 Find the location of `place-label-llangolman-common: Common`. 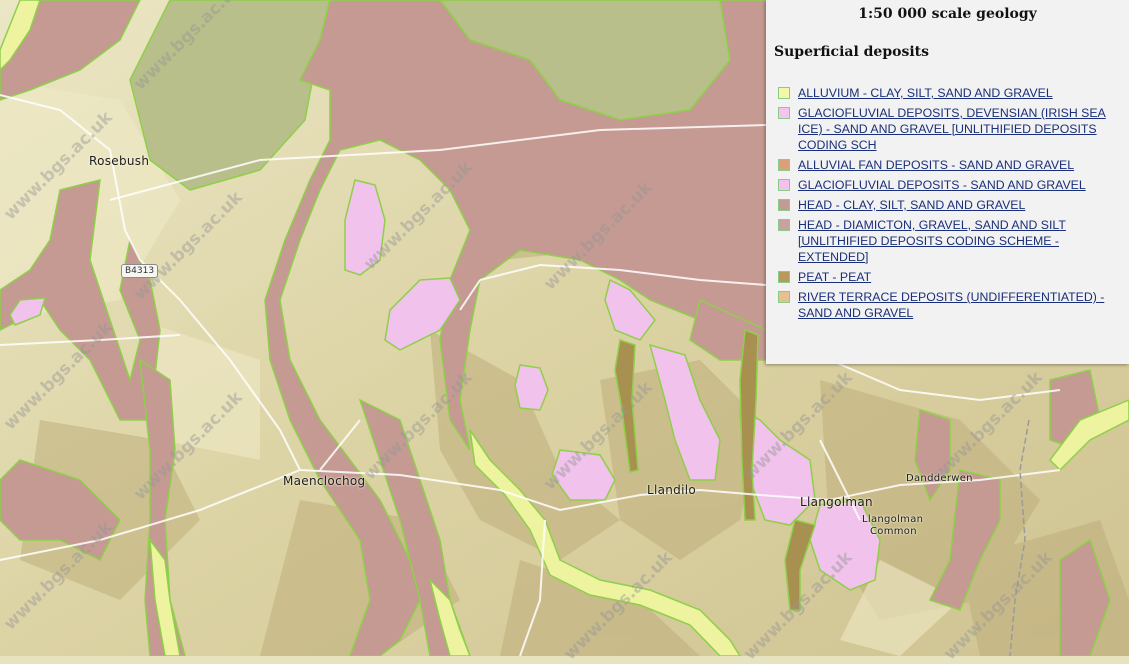

place-label-llangolman-common: Common is located at coordinates (893, 531).